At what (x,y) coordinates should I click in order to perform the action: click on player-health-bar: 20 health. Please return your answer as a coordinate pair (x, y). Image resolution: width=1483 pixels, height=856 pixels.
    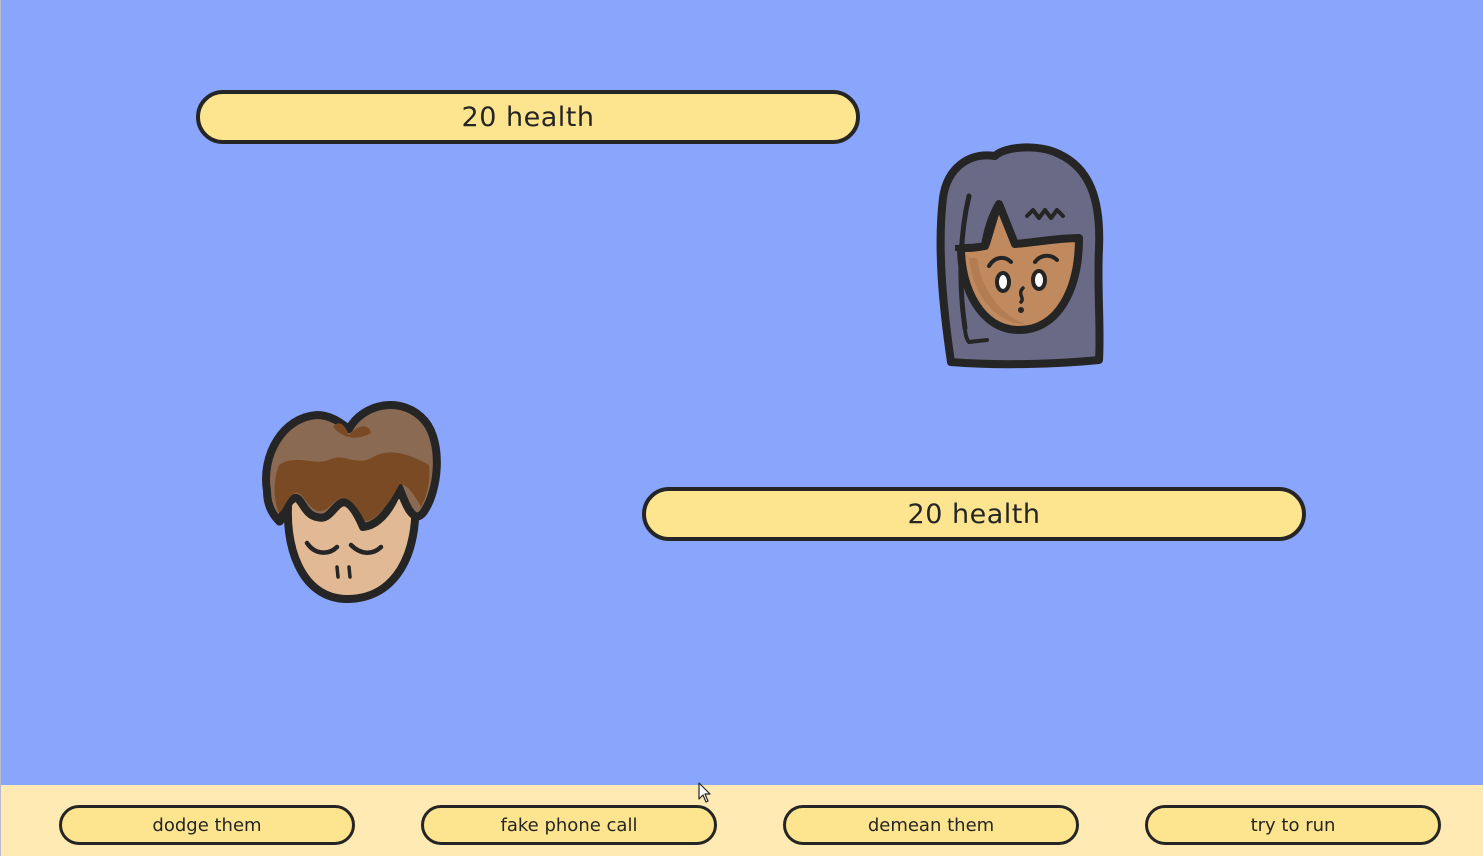
    Looking at the image, I should click on (974, 514).